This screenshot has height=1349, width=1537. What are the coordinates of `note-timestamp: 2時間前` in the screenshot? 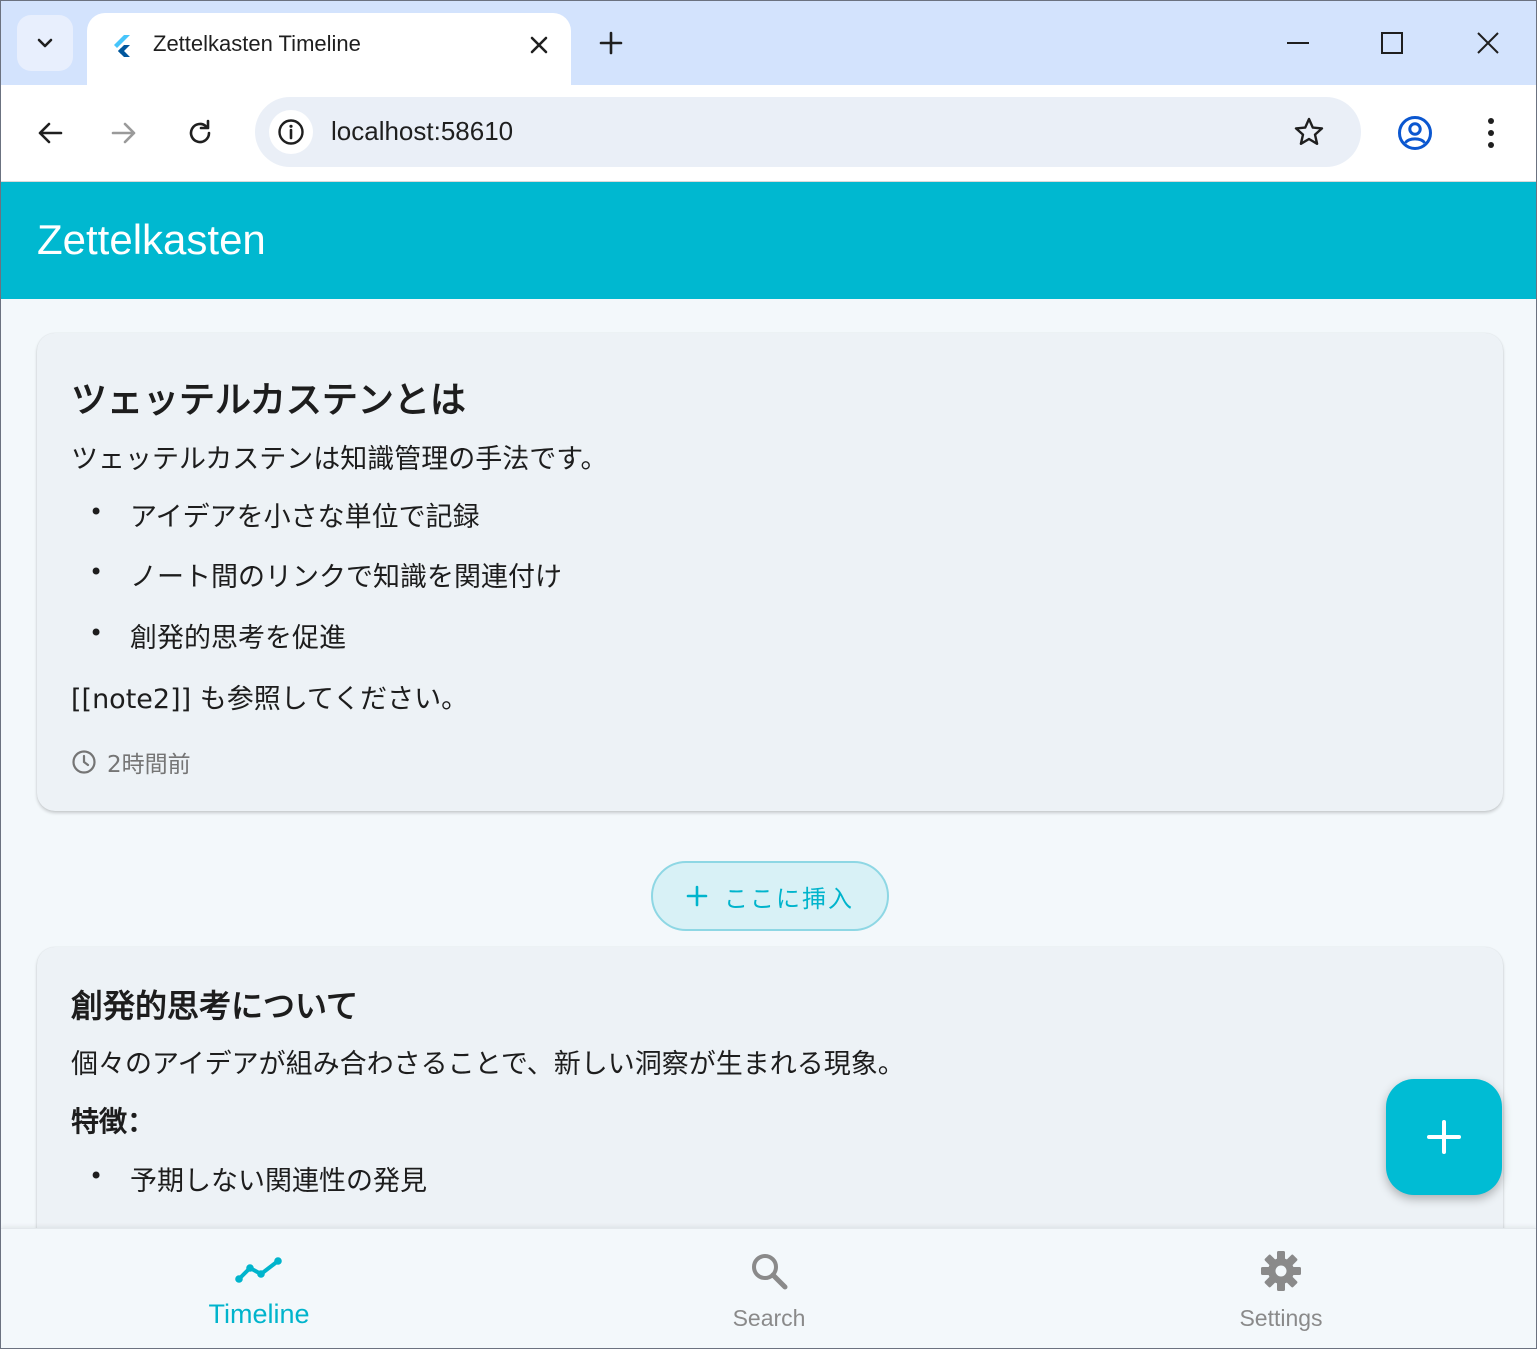 It's located at (149, 765).